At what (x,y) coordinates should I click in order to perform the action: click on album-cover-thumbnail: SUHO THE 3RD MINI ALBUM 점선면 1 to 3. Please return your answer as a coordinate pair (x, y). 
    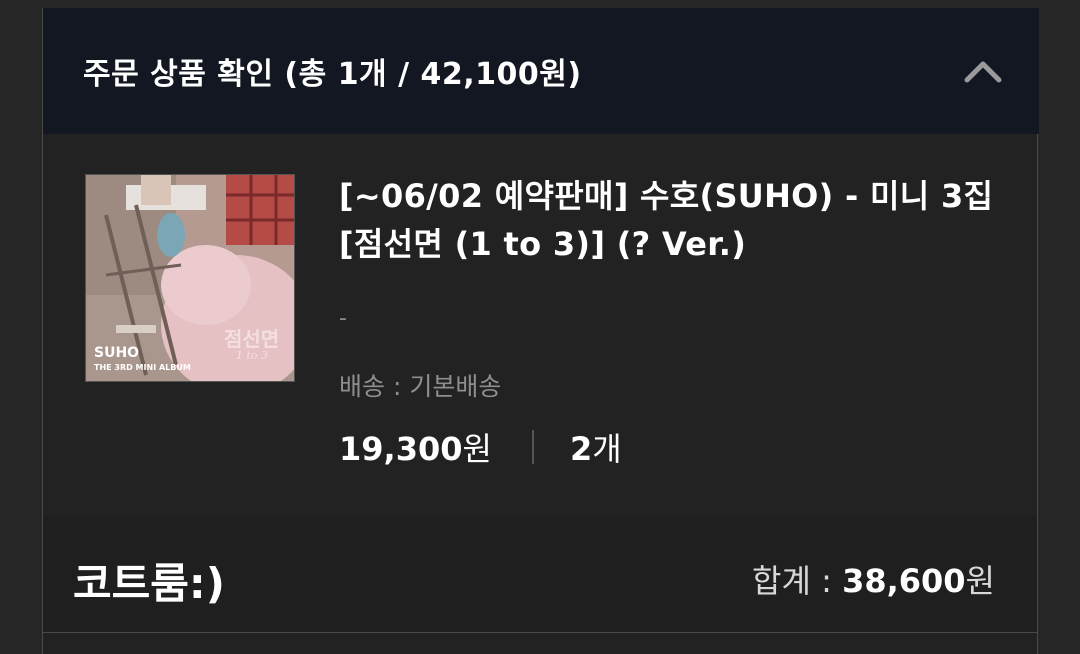
    Looking at the image, I should click on (190, 278).